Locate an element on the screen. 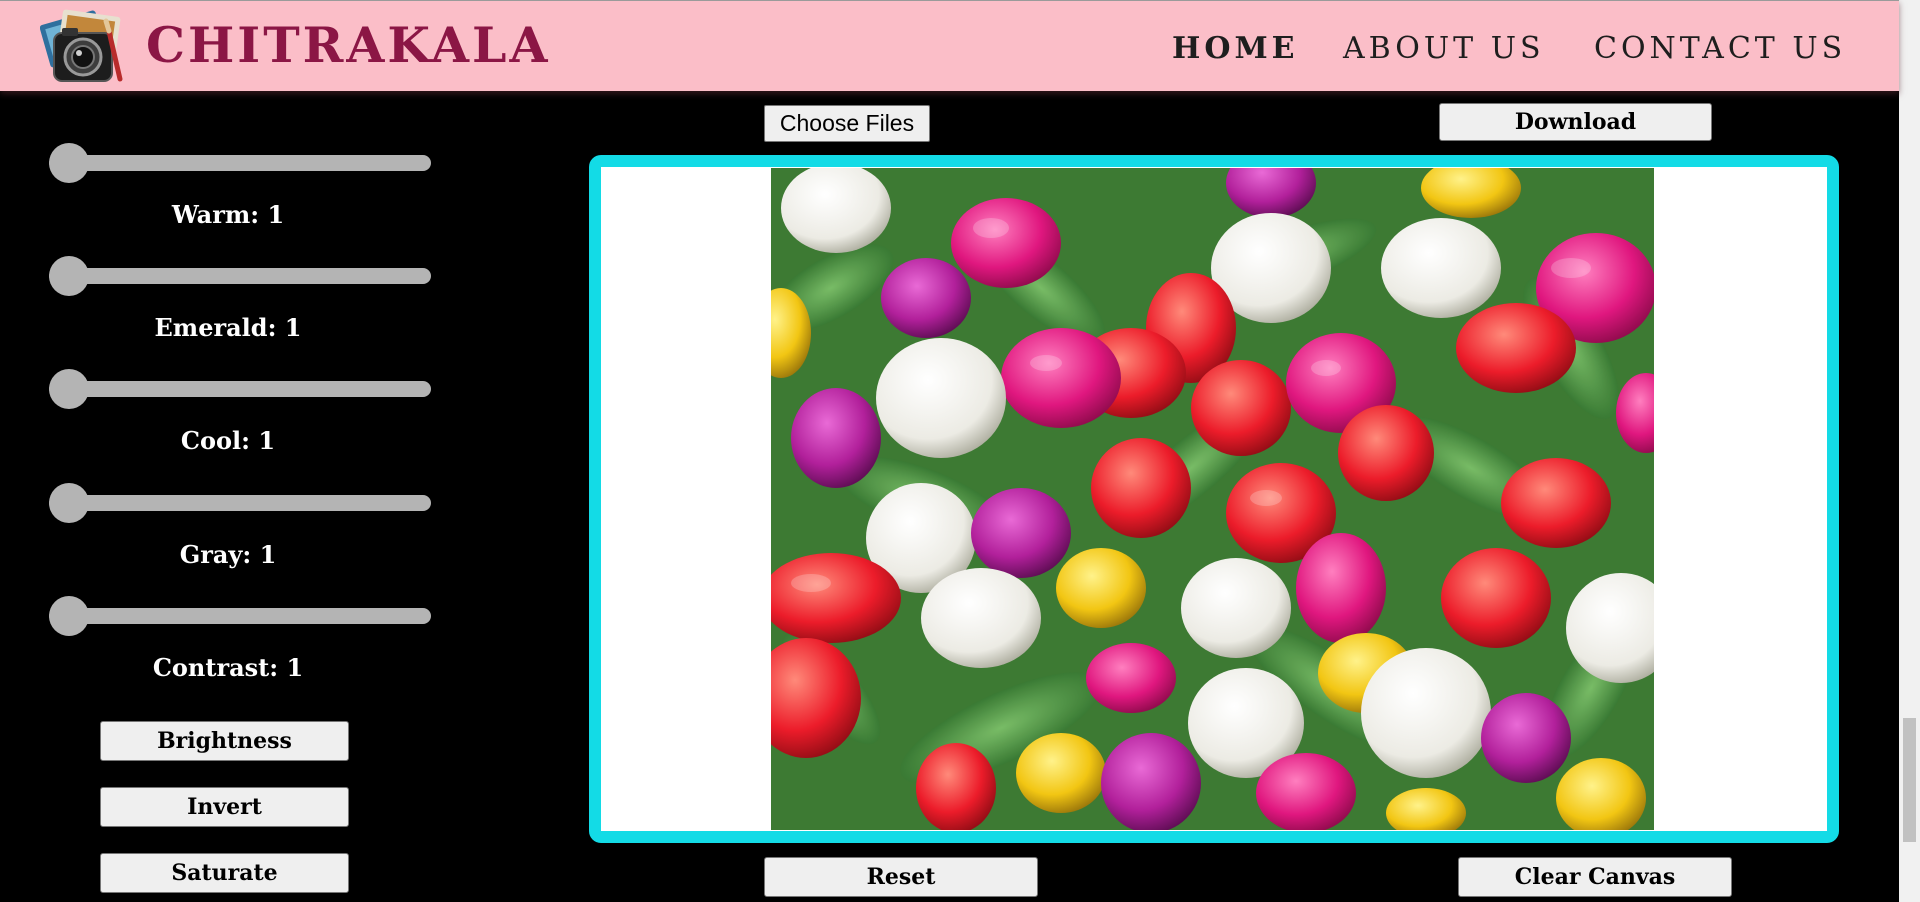 This screenshot has height=902, width=1920. cool-slider is located at coordinates (240, 389).